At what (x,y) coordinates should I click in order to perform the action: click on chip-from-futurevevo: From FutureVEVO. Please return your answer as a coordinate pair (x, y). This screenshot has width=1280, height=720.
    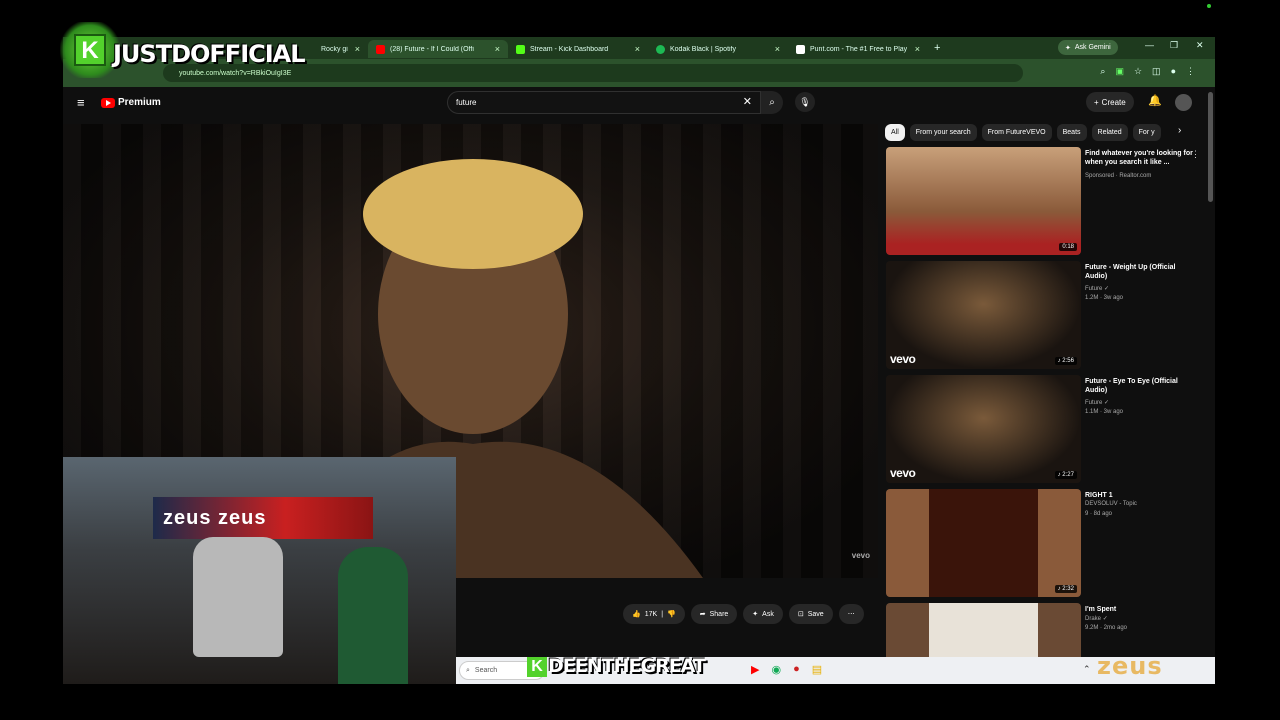
    Looking at the image, I should click on (1016, 132).